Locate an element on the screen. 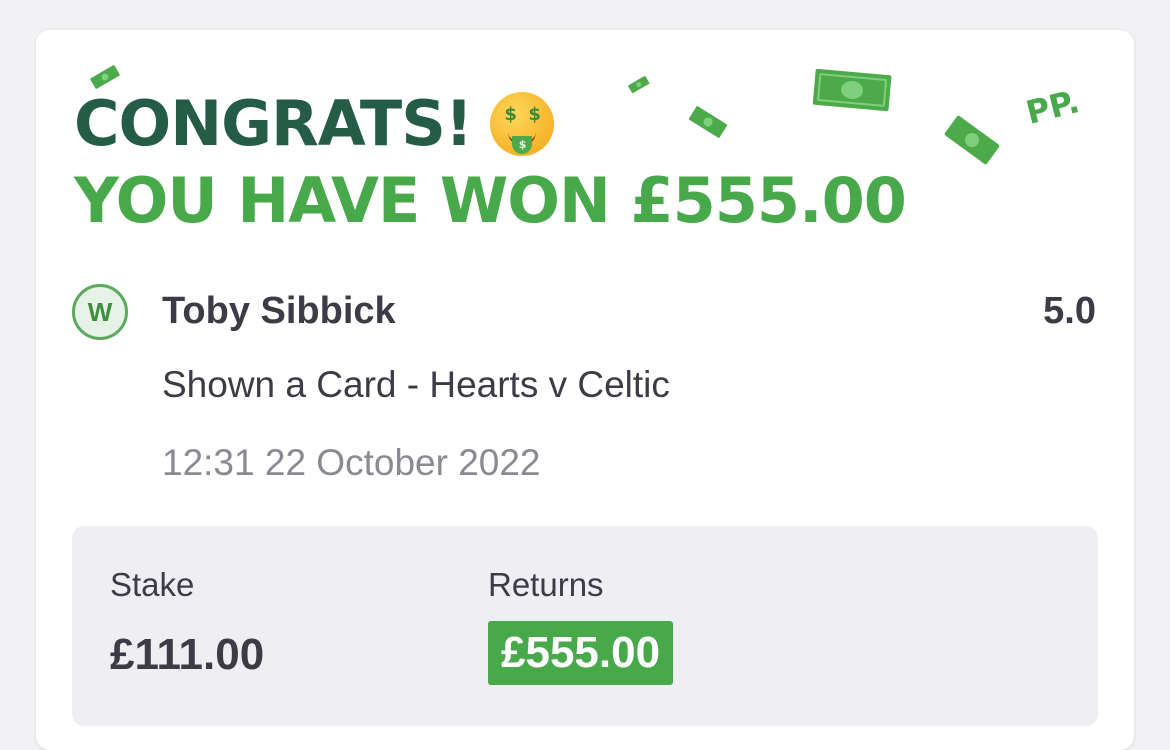 This screenshot has width=1170, height=750. returns-value: £555.00 is located at coordinates (581, 653).